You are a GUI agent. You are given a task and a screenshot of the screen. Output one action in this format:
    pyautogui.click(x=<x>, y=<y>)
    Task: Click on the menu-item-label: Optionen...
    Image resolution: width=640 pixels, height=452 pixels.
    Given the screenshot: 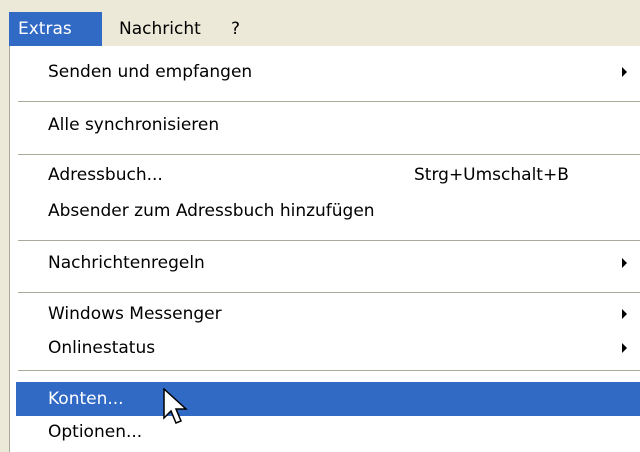 What is the action you would take?
    pyautogui.click(x=95, y=432)
    